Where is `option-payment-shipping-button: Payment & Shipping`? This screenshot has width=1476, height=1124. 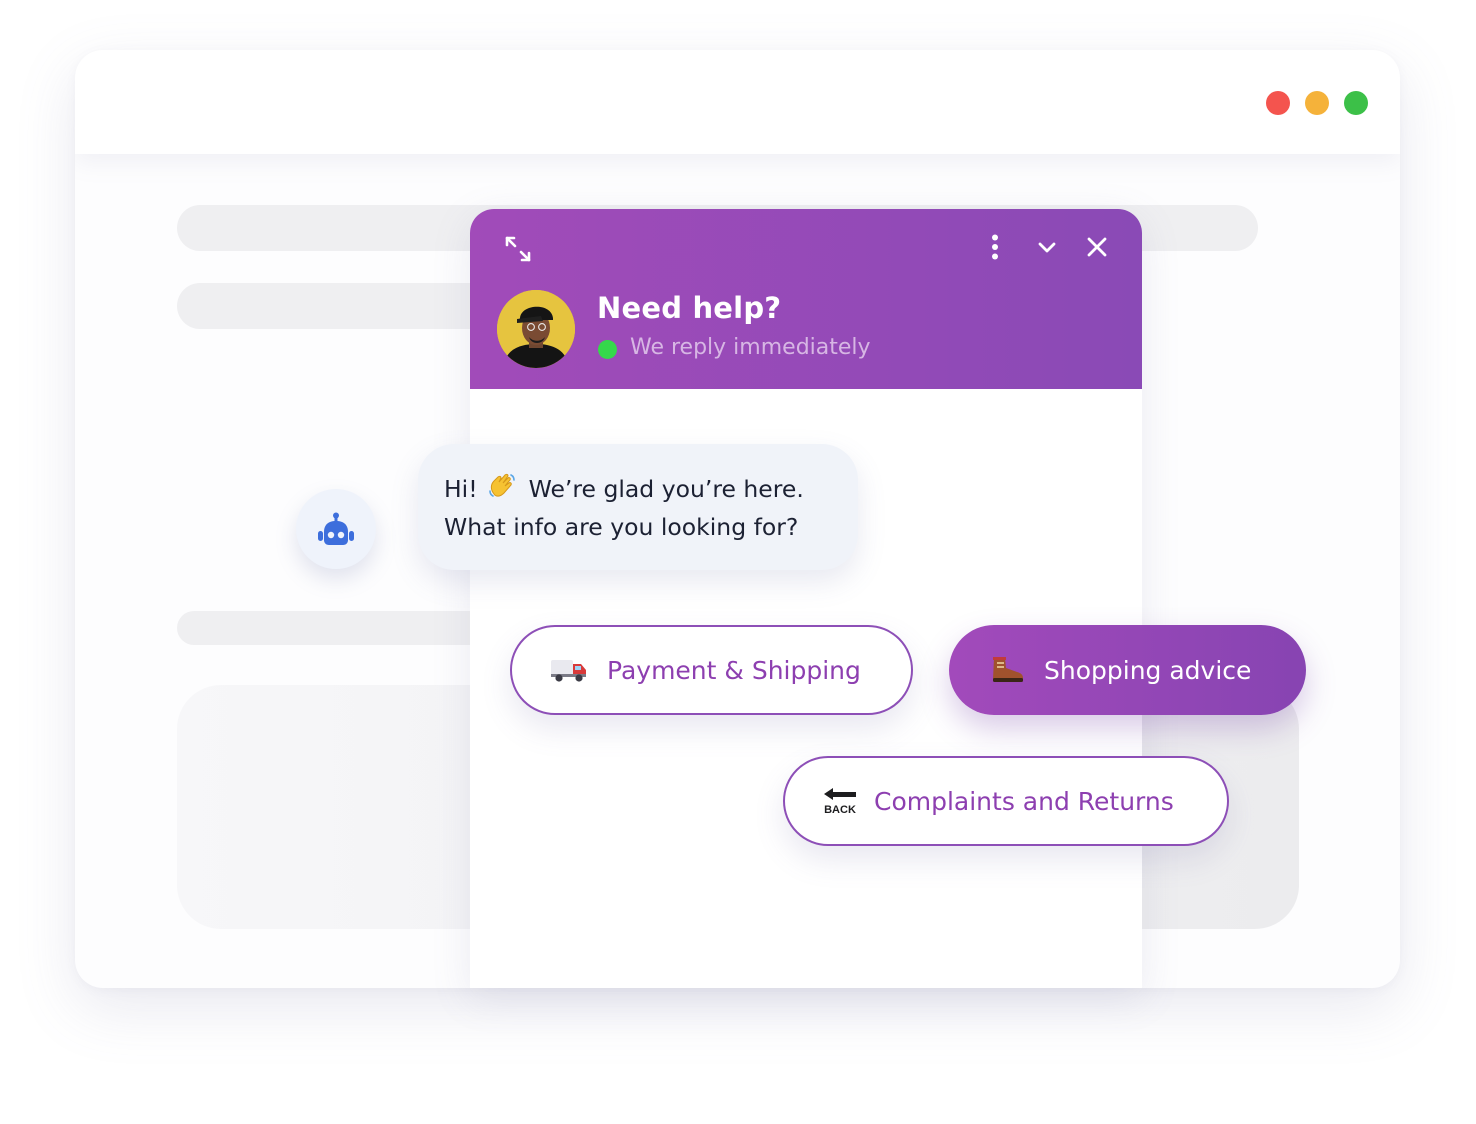 option-payment-shipping-button: Payment & Shipping is located at coordinates (711, 670).